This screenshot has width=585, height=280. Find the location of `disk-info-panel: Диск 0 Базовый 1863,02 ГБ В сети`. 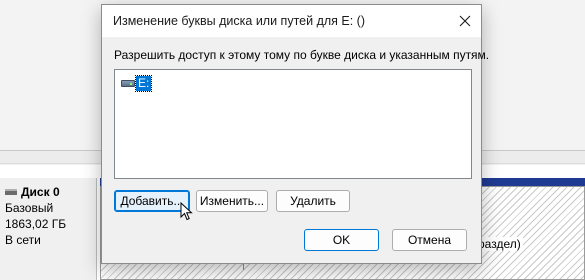

disk-info-panel: Диск 0 Базовый 1863,02 ГБ В сети is located at coordinates (48, 229).